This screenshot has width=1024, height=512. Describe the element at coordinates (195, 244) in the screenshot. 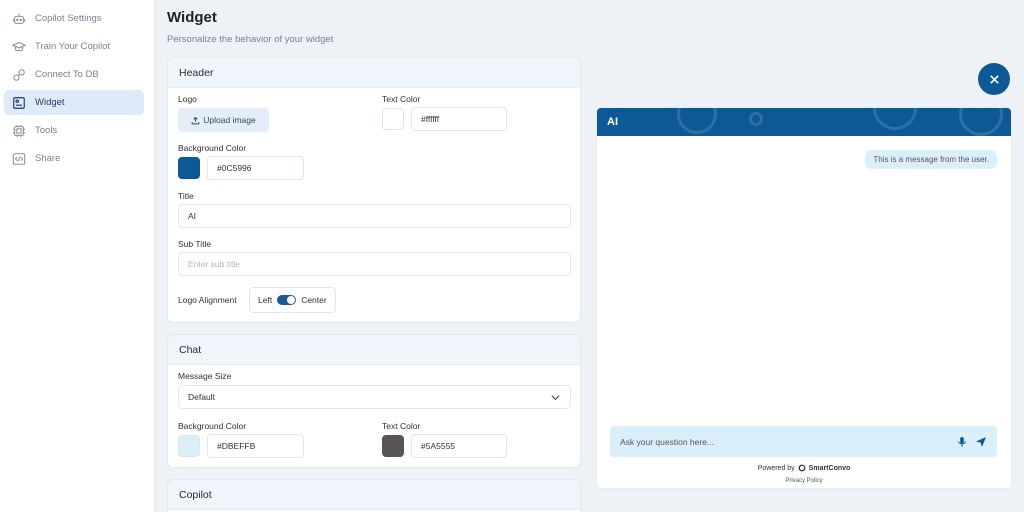

I see `subtitle-label: Sub Title` at that location.